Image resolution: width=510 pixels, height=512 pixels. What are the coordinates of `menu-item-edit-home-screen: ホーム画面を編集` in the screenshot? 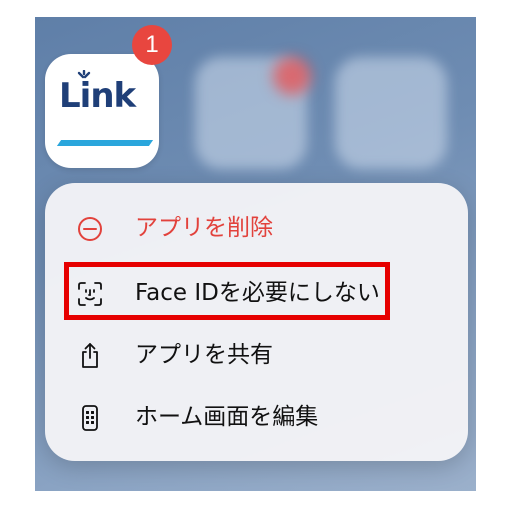 It's located at (256, 418).